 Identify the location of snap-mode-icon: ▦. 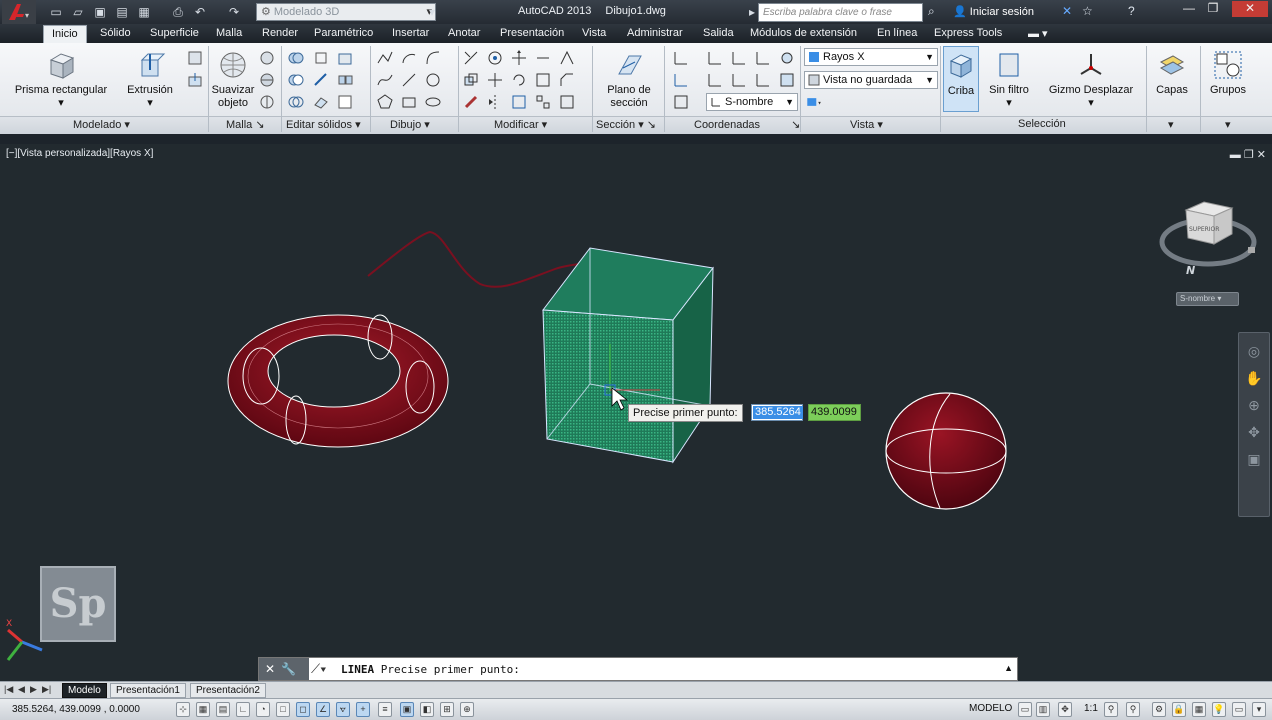
(203, 709).